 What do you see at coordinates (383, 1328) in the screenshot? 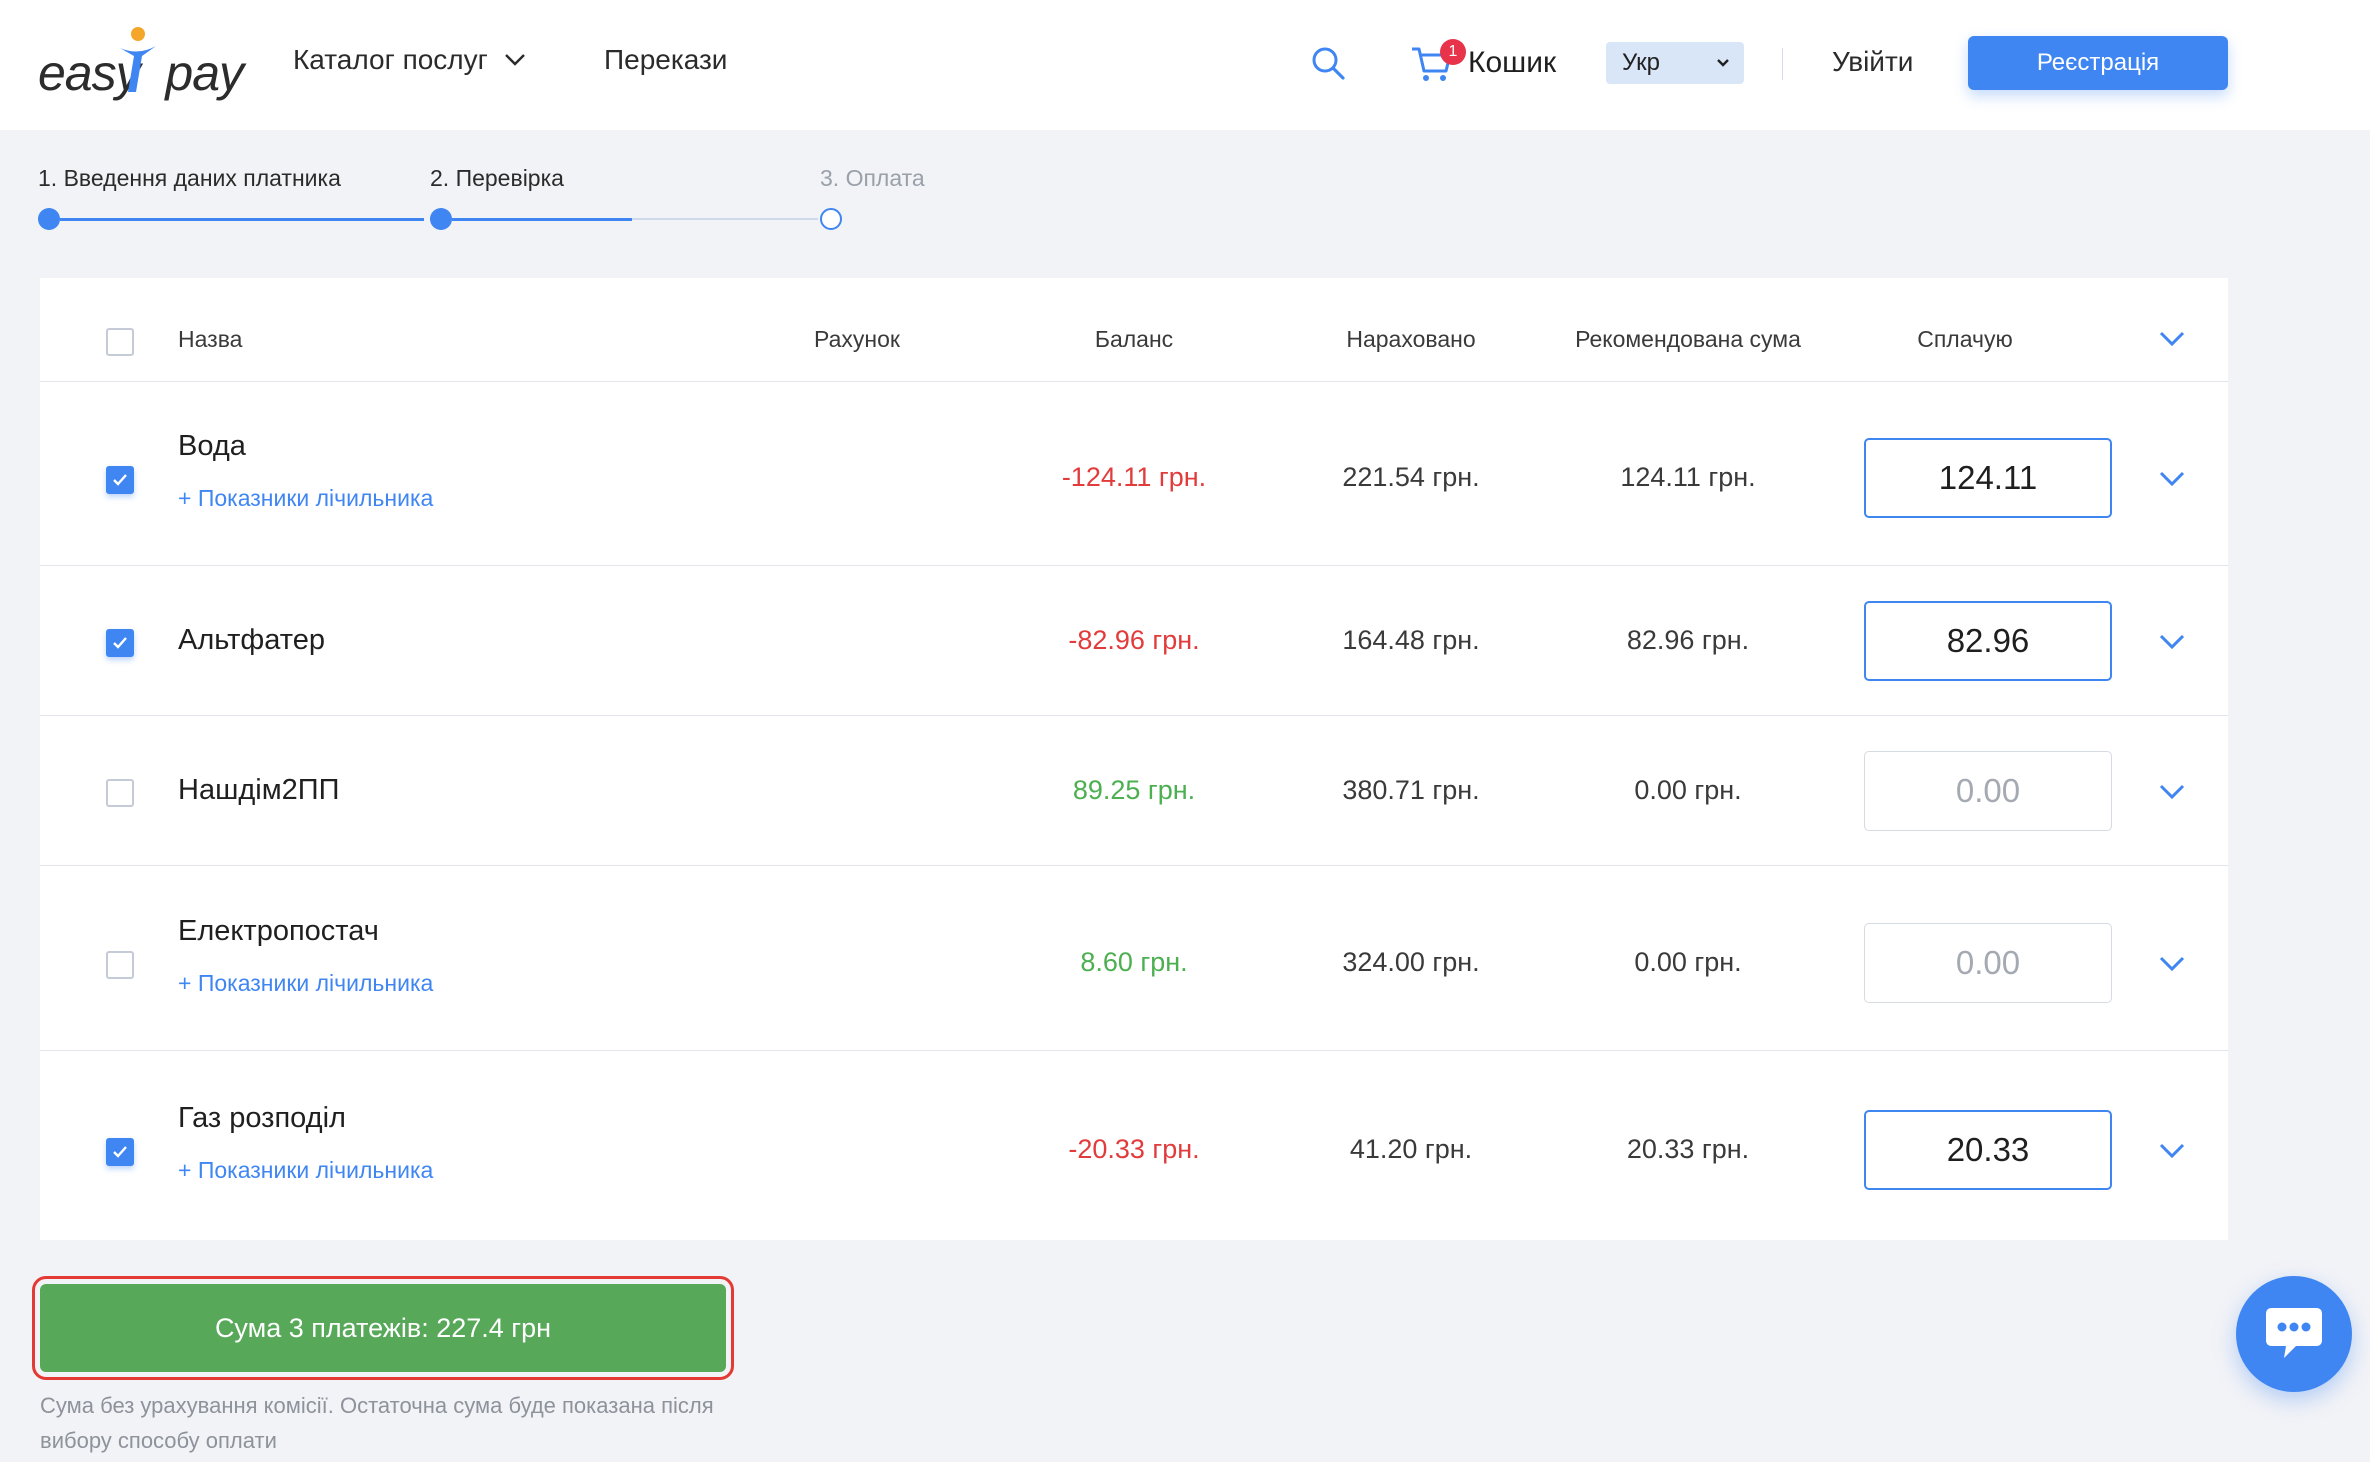
I see `pay-total-button: Сума 3 платежів: 227.4 грн` at bounding box center [383, 1328].